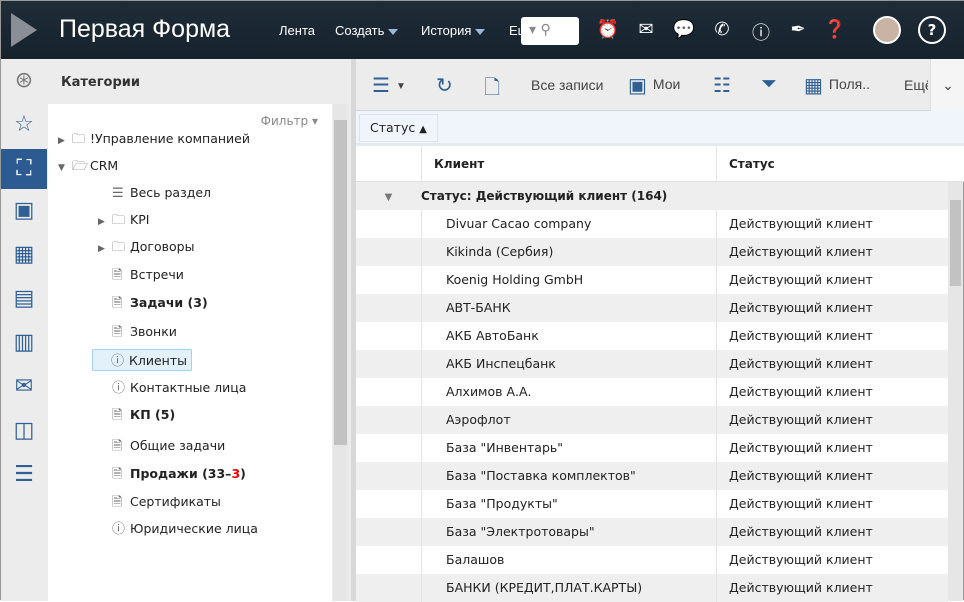 The image size is (964, 602). Describe the element at coordinates (388, 198) in the screenshot. I see `collapse-icon: ▼` at that location.